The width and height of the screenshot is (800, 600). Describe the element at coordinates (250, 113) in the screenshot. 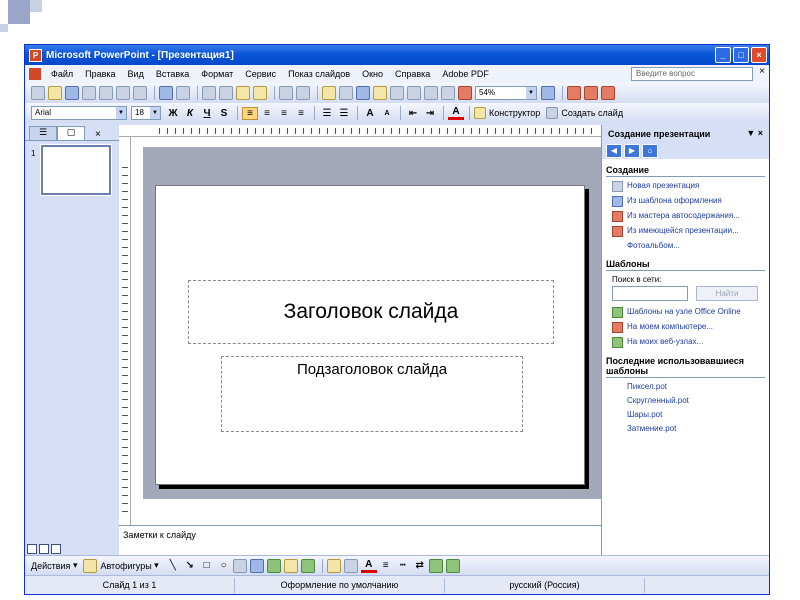

I see `align-left-button: ≡` at that location.